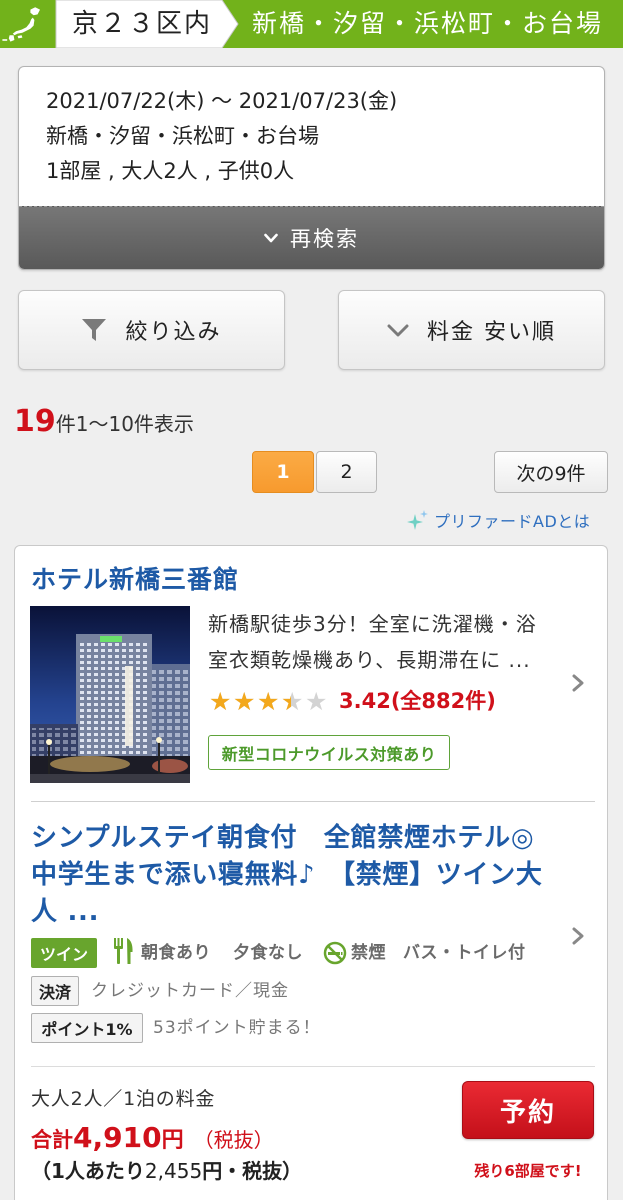  I want to click on price-tax-note: （税抜）, so click(233, 1140).